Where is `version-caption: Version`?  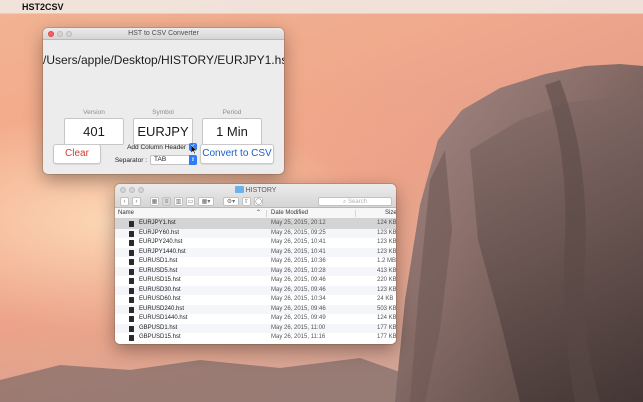
version-caption: Version is located at coordinates (94, 112).